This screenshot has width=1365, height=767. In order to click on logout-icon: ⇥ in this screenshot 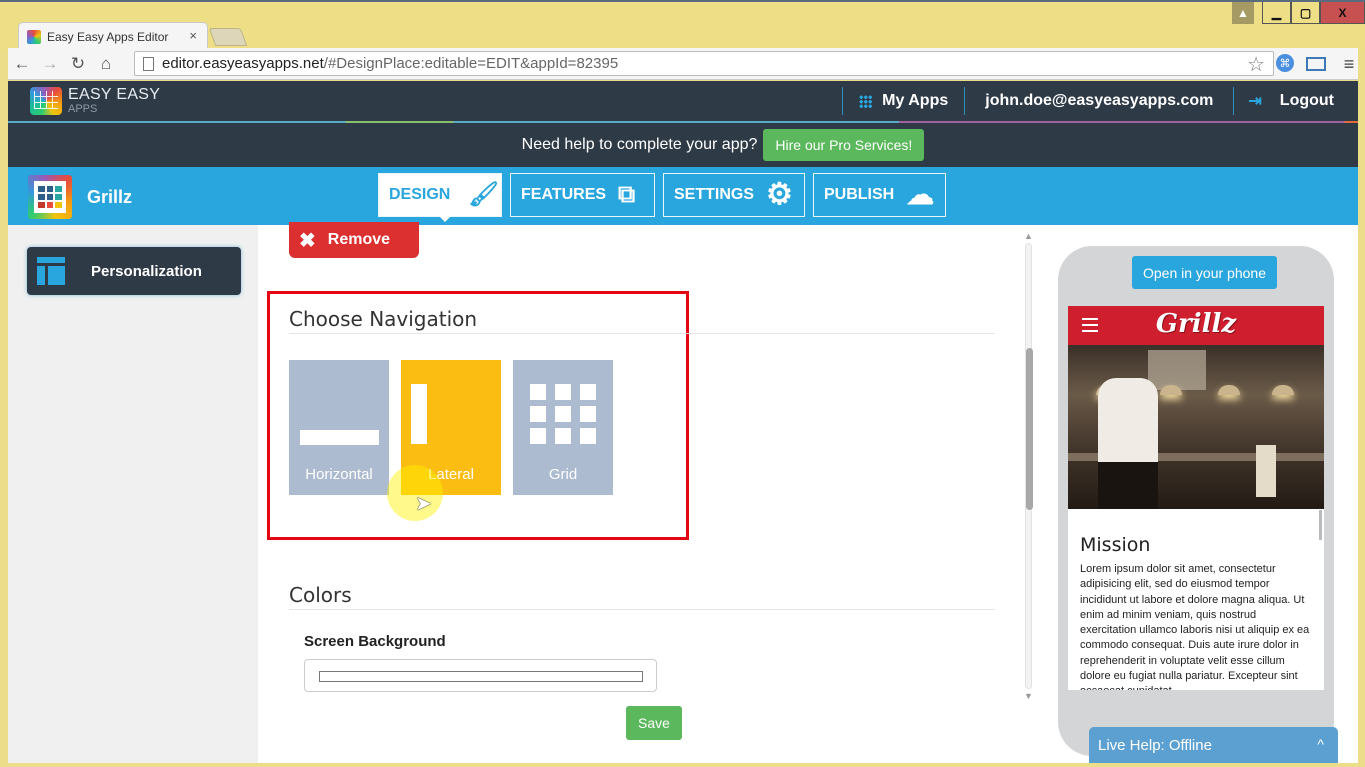, I will do `click(1255, 101)`.